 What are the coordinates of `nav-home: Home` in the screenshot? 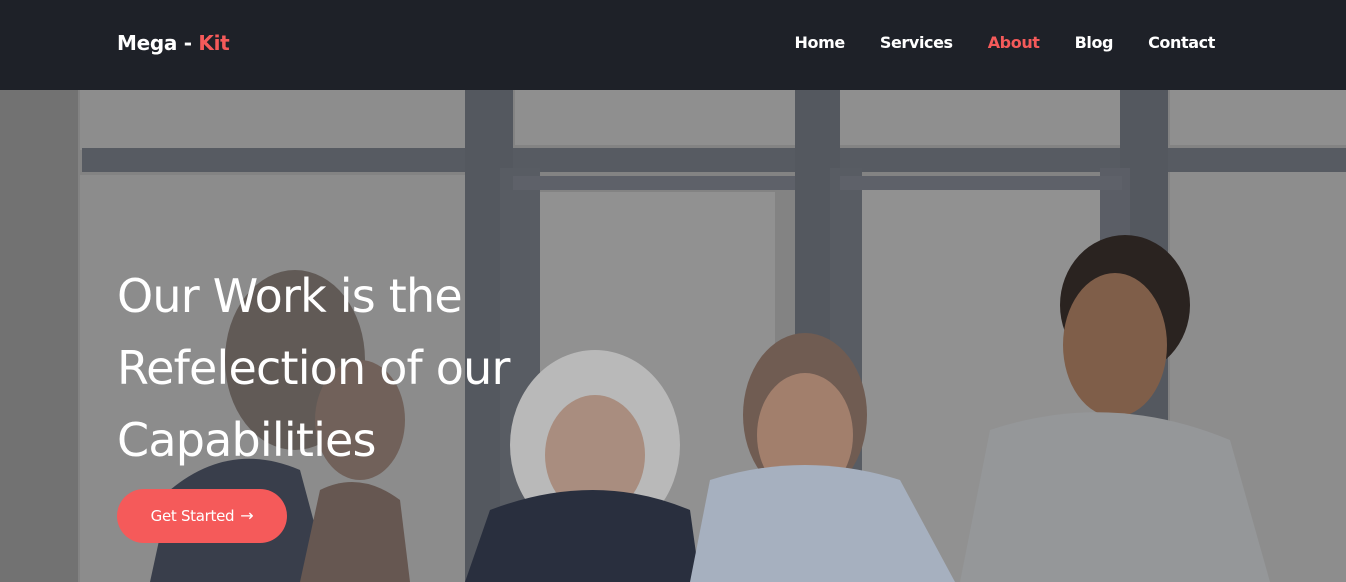 It's located at (820, 42).